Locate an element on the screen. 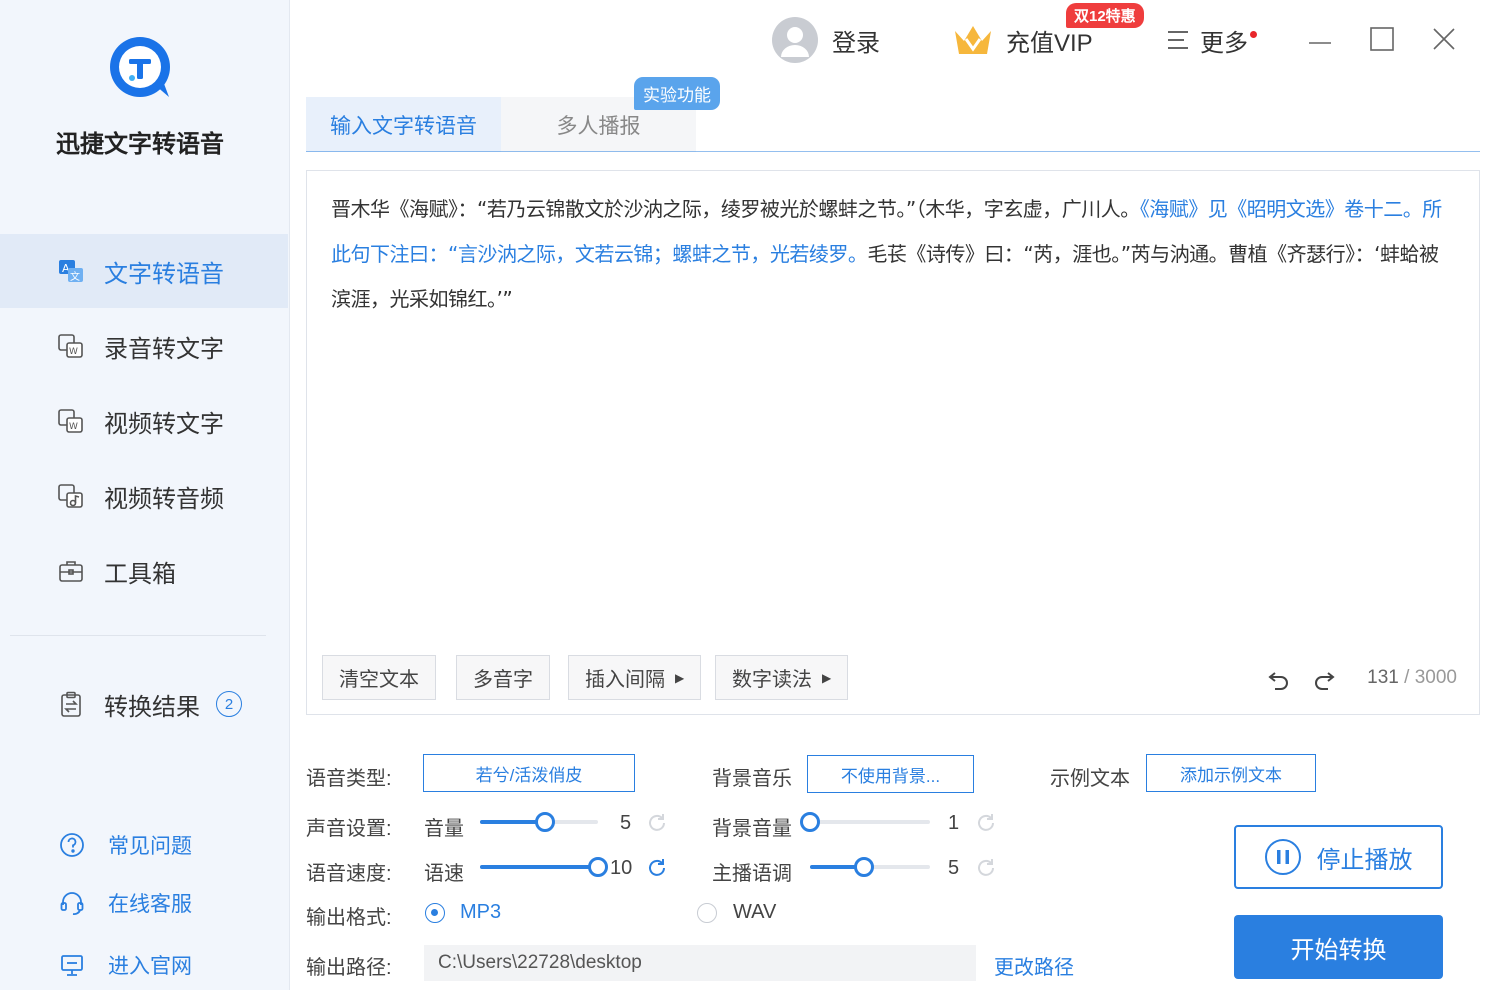 This screenshot has width=1499, height=990. sidebar-item-video-to-audio: 视频转音频 is located at coordinates (144, 496).